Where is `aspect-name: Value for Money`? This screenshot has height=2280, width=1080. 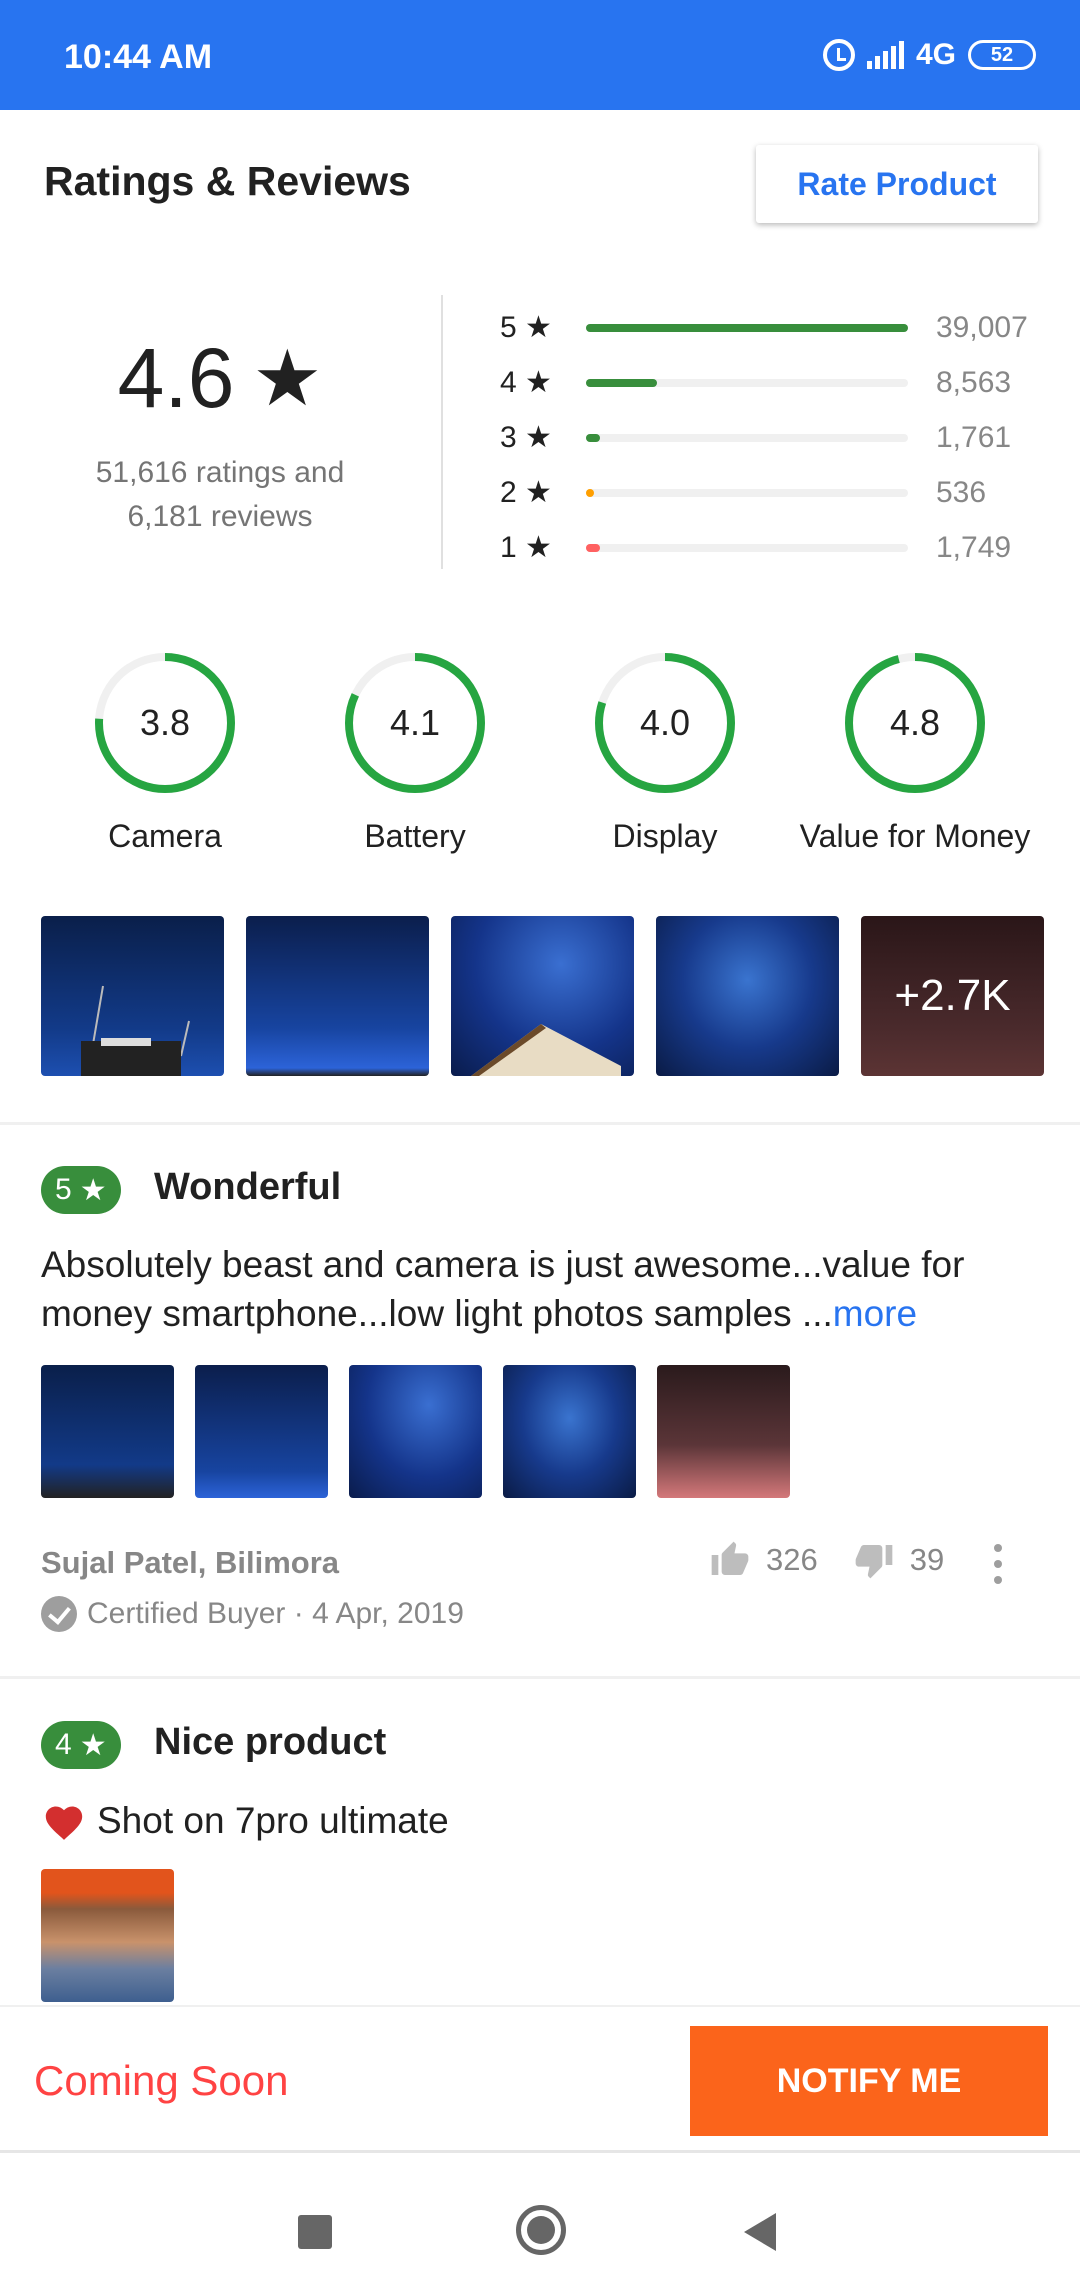
aspect-name: Value for Money is located at coordinates (915, 836).